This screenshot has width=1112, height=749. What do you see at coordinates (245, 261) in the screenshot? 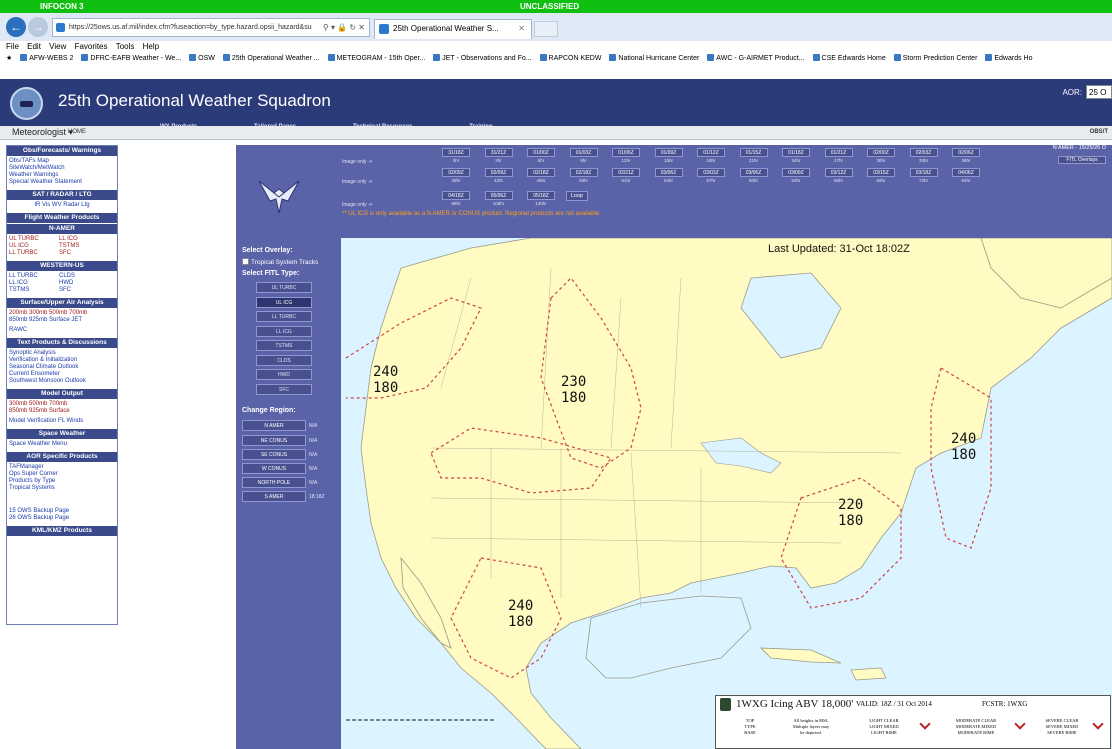
I see `tropical-tracks-checkbox` at bounding box center [245, 261].